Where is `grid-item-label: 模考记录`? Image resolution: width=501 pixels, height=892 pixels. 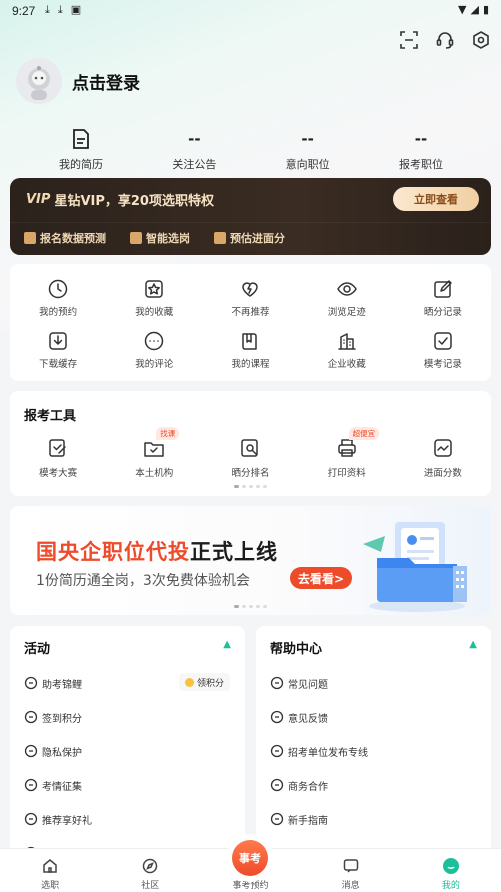 grid-item-label: 模考记录 is located at coordinates (442, 364).